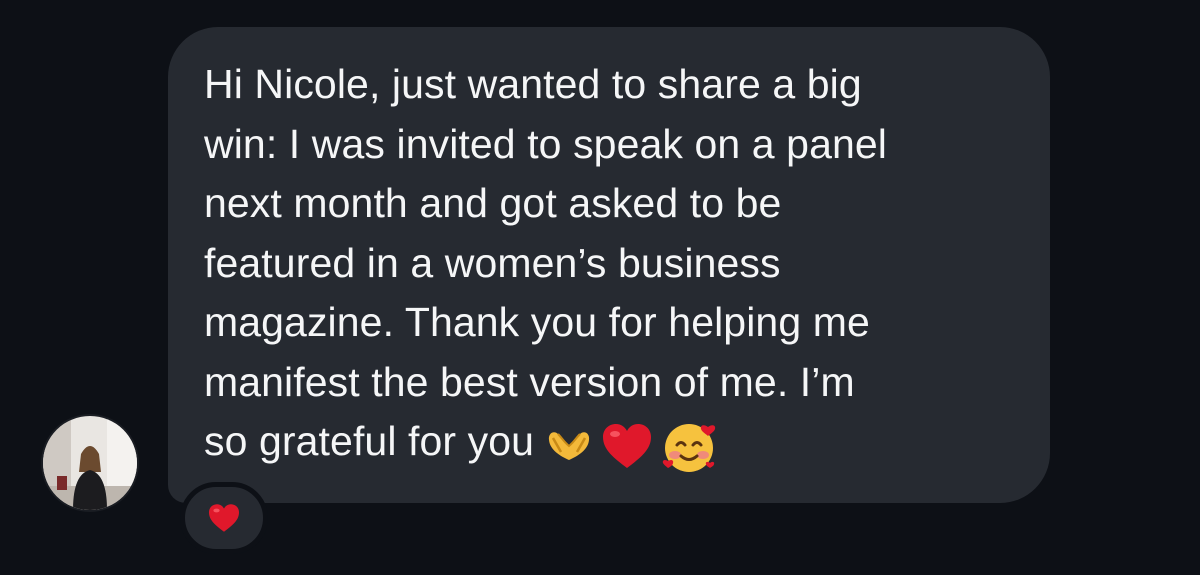  I want to click on message-line: featured in a women’s business, so click(492, 262).